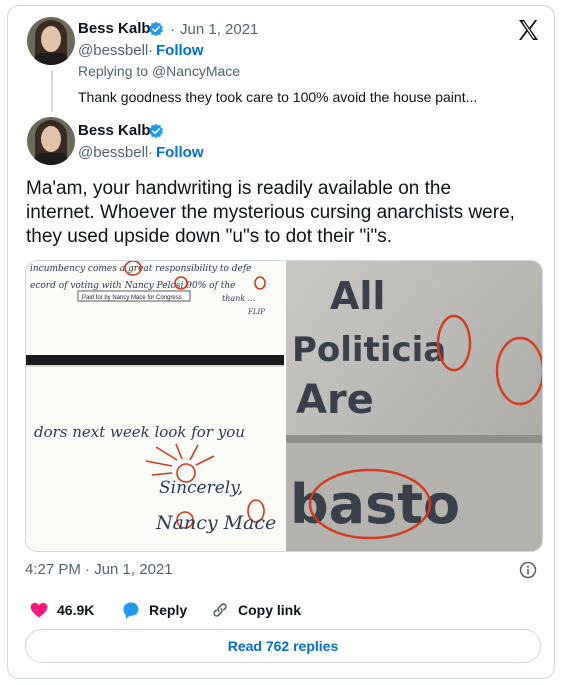 This screenshot has width=563, height=685. Describe the element at coordinates (76, 610) in the screenshot. I see `like-count: 46.9K` at that location.